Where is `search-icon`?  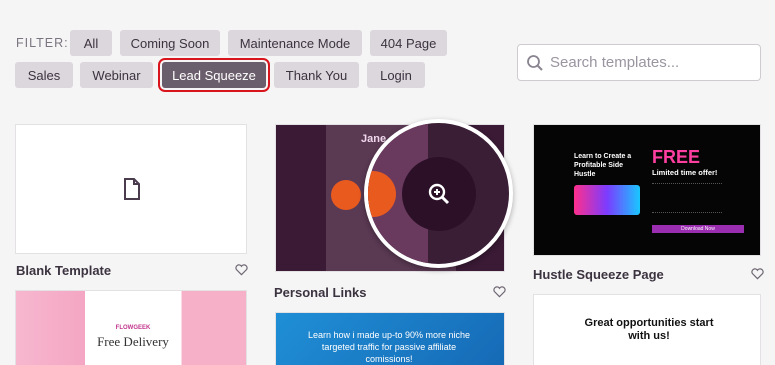 search-icon is located at coordinates (535, 62).